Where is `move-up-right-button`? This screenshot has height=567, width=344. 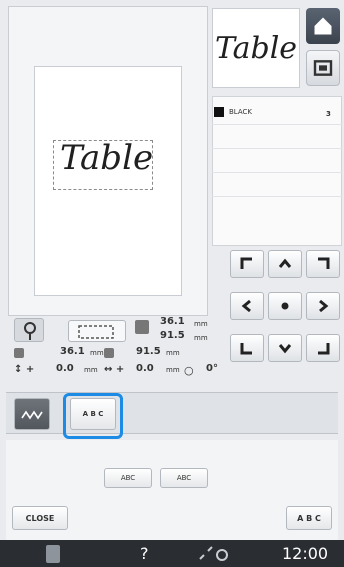 move-up-right-button is located at coordinates (323, 264).